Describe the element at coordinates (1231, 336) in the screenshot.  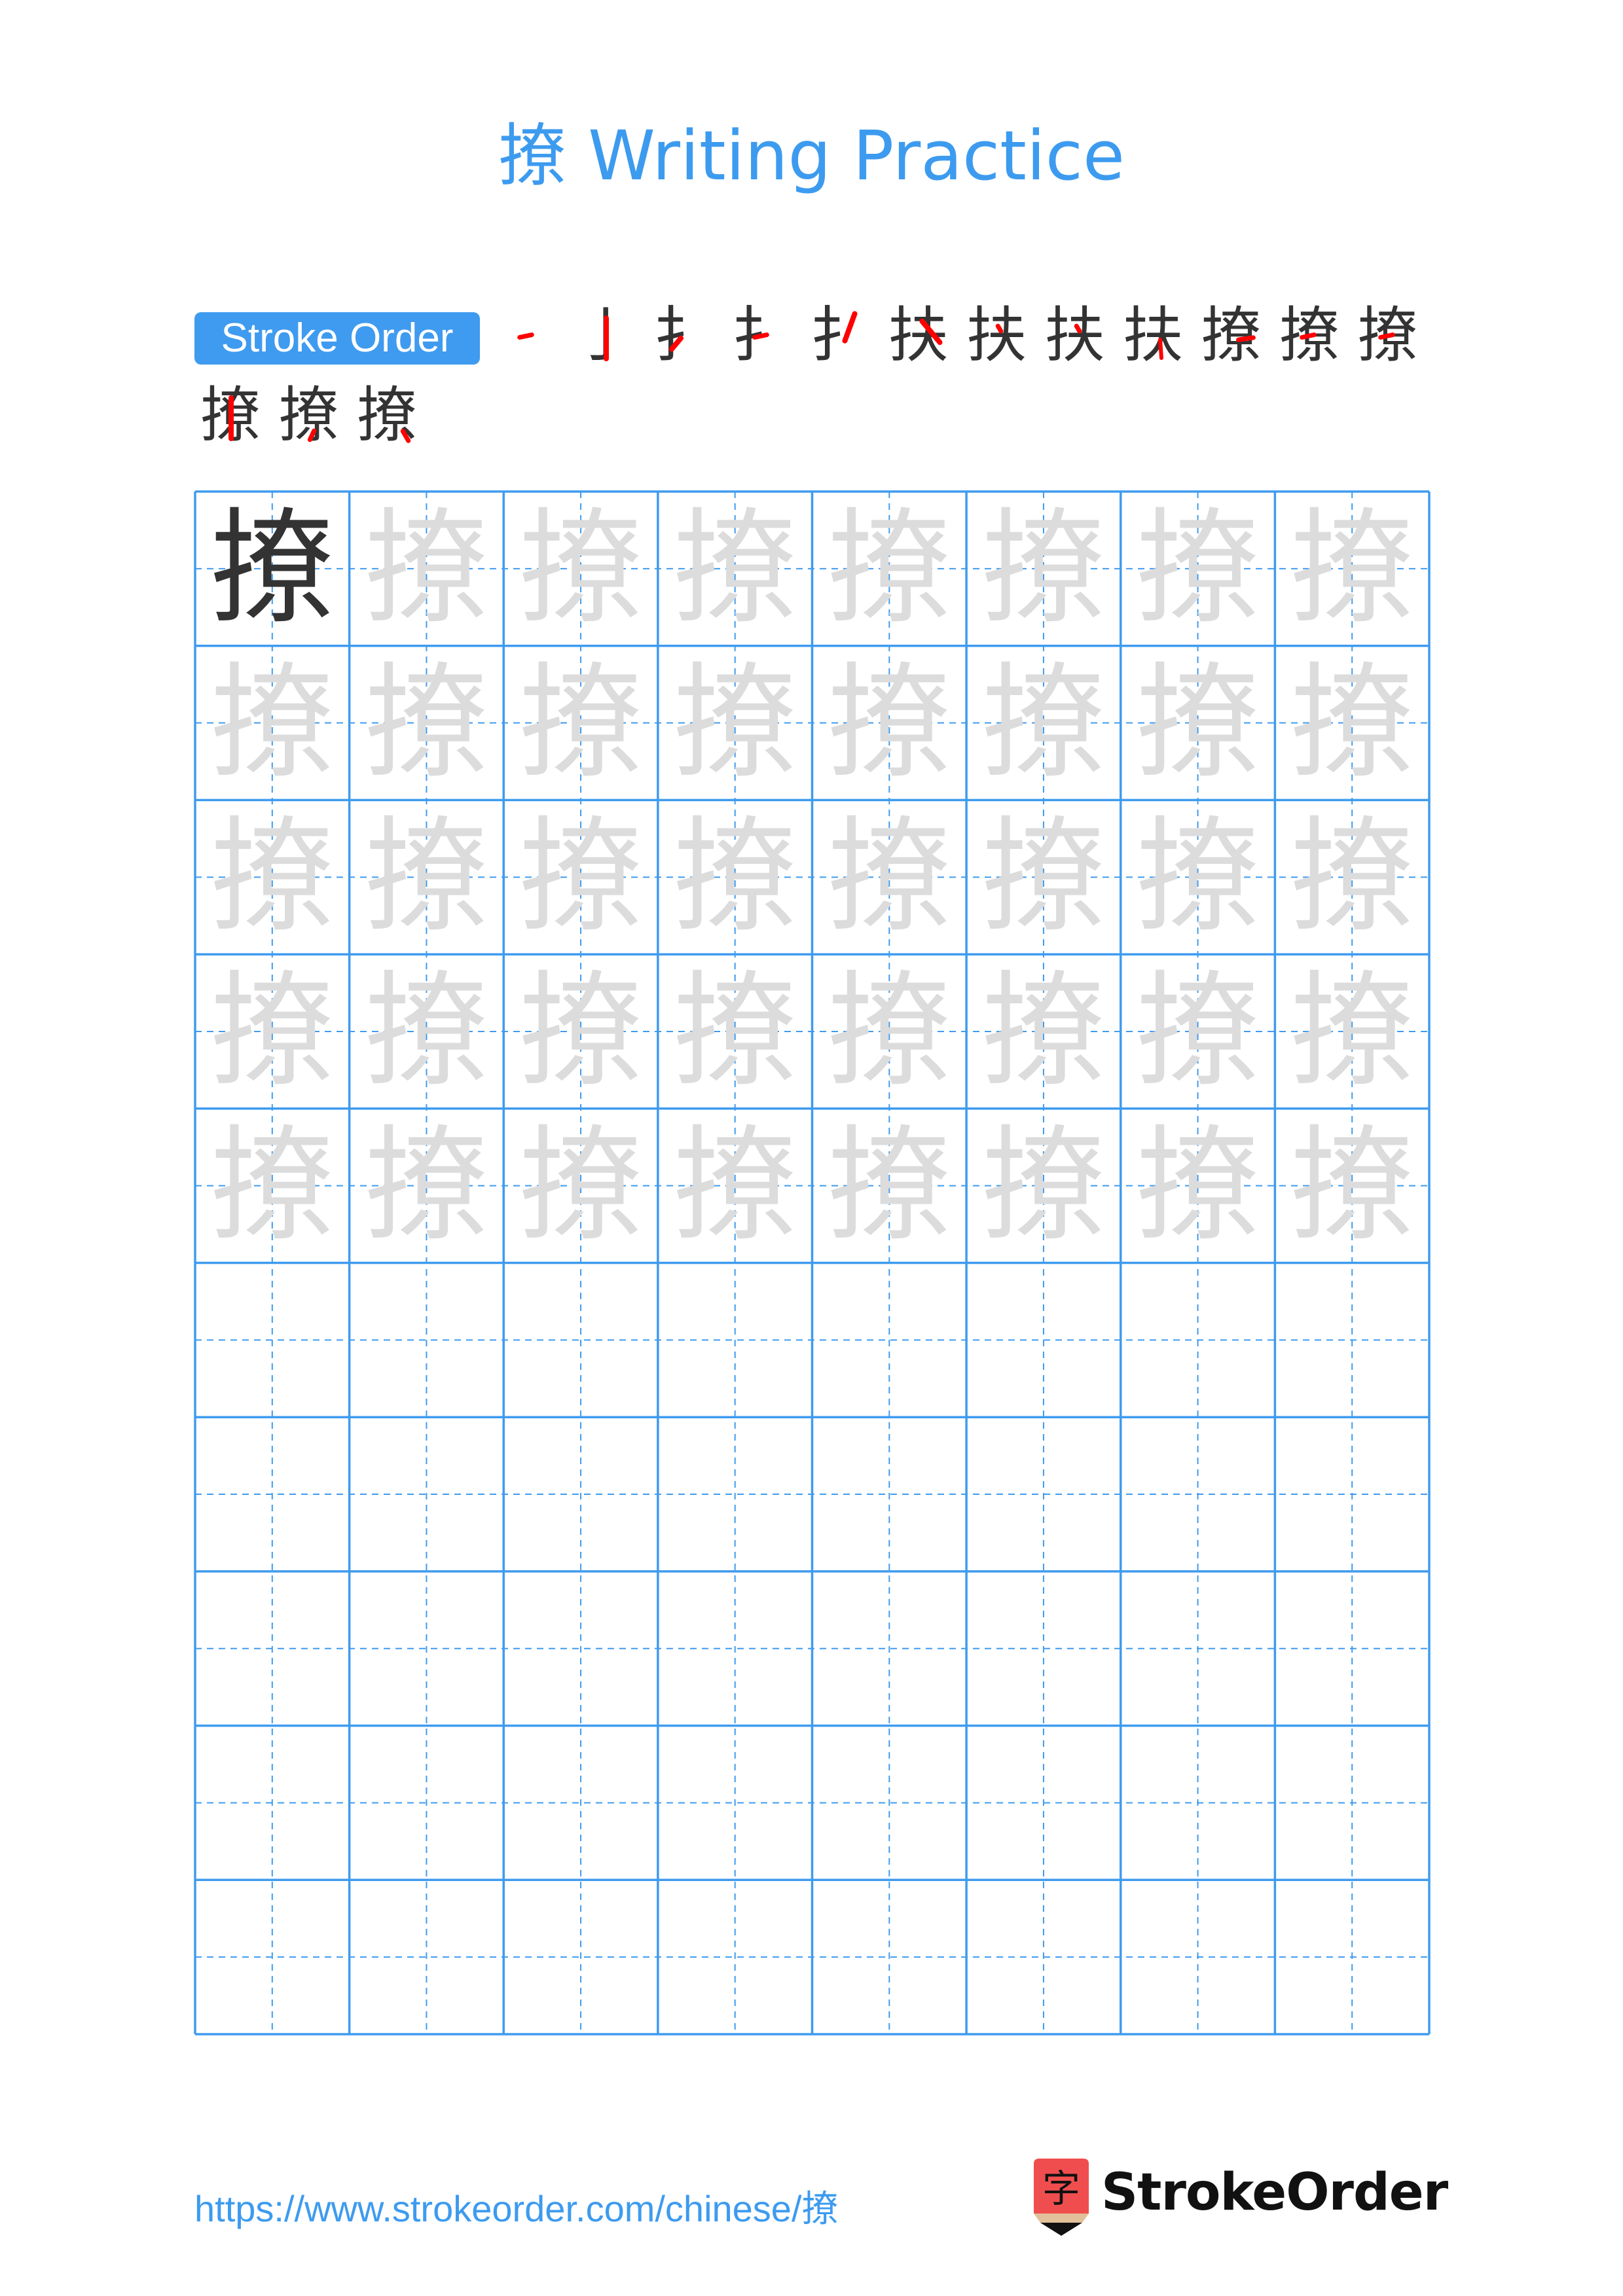
I see `stroke-step-10: 撩` at that location.